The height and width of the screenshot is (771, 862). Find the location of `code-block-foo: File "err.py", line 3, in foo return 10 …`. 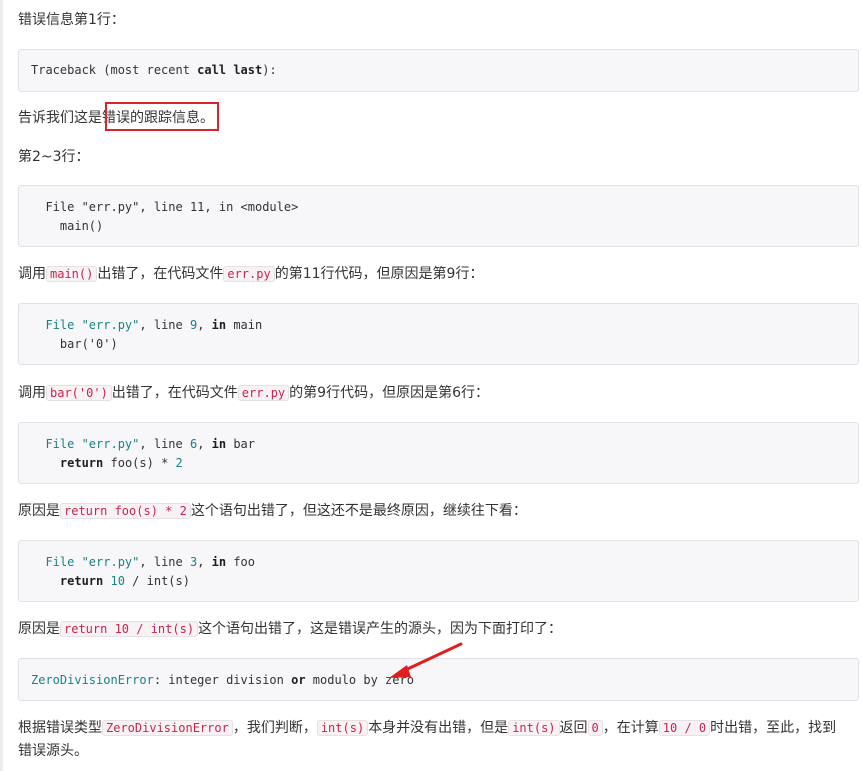

code-block-foo: File "err.py", line 3, in foo return 10 … is located at coordinates (438, 571).